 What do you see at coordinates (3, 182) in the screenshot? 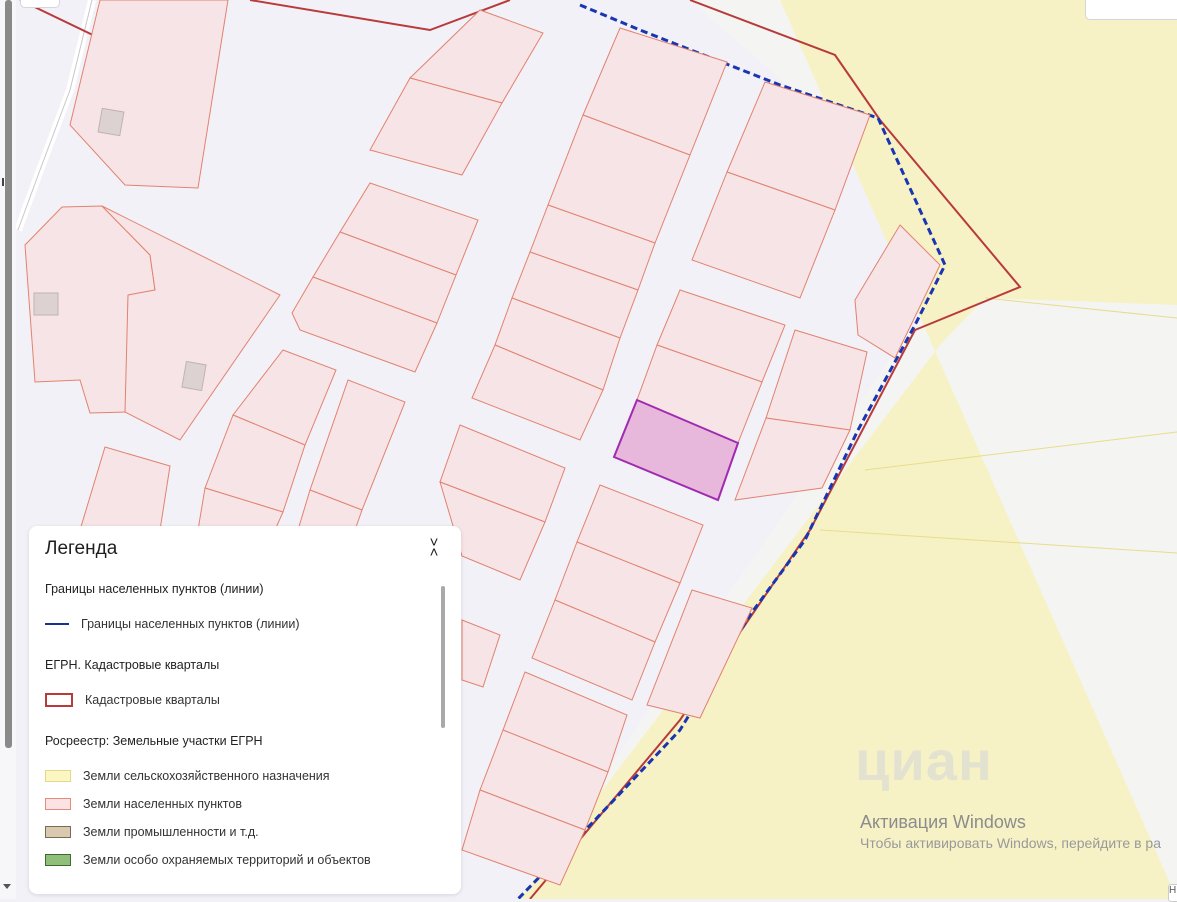
I see `tick-mark` at bounding box center [3, 182].